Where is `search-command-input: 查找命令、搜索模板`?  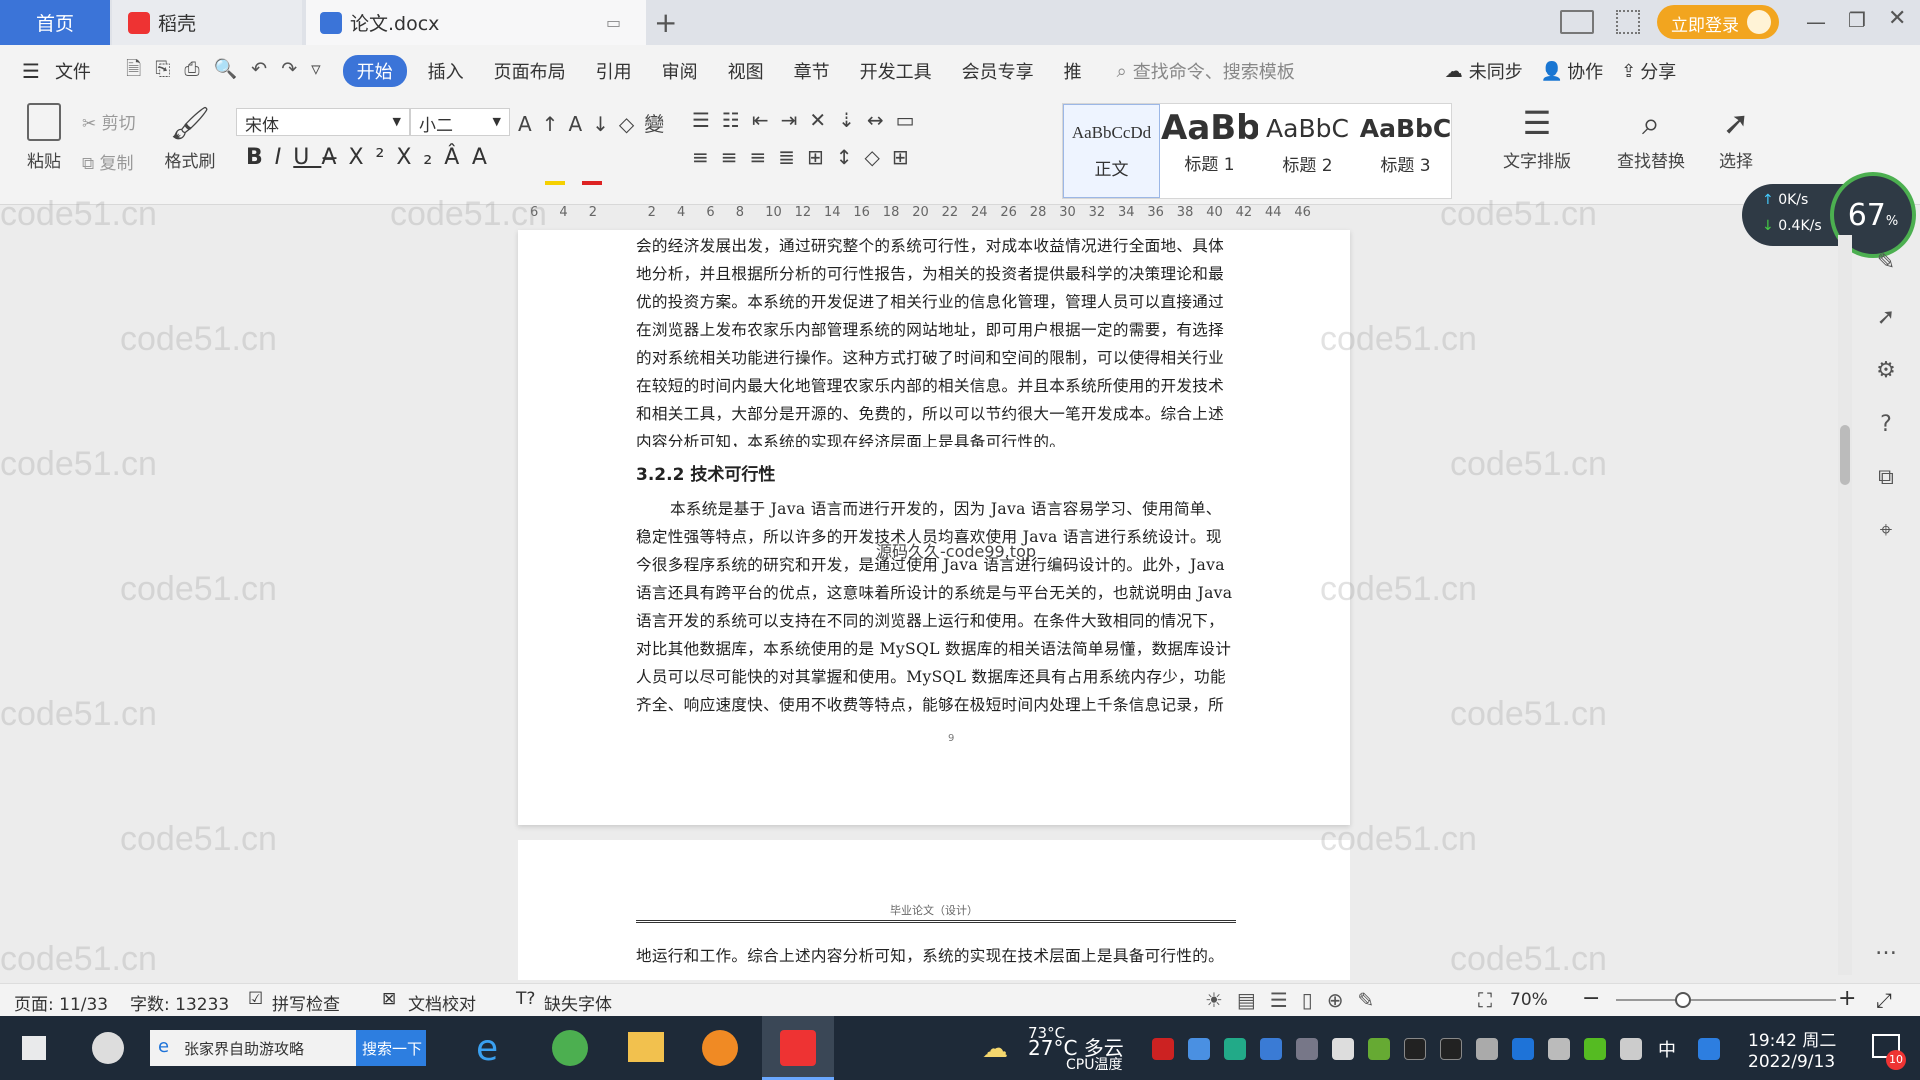
search-command-input: 查找命令、搜索模板 is located at coordinates (1214, 71).